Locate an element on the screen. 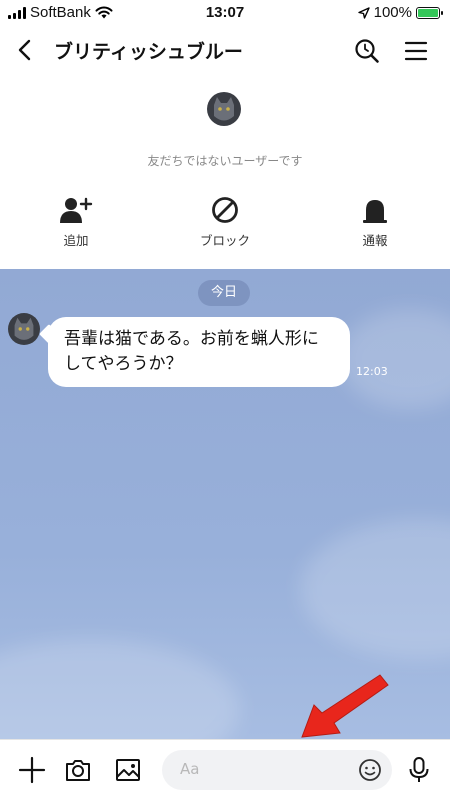  chat-title: ブリティッシュブルー is located at coordinates (148, 52).